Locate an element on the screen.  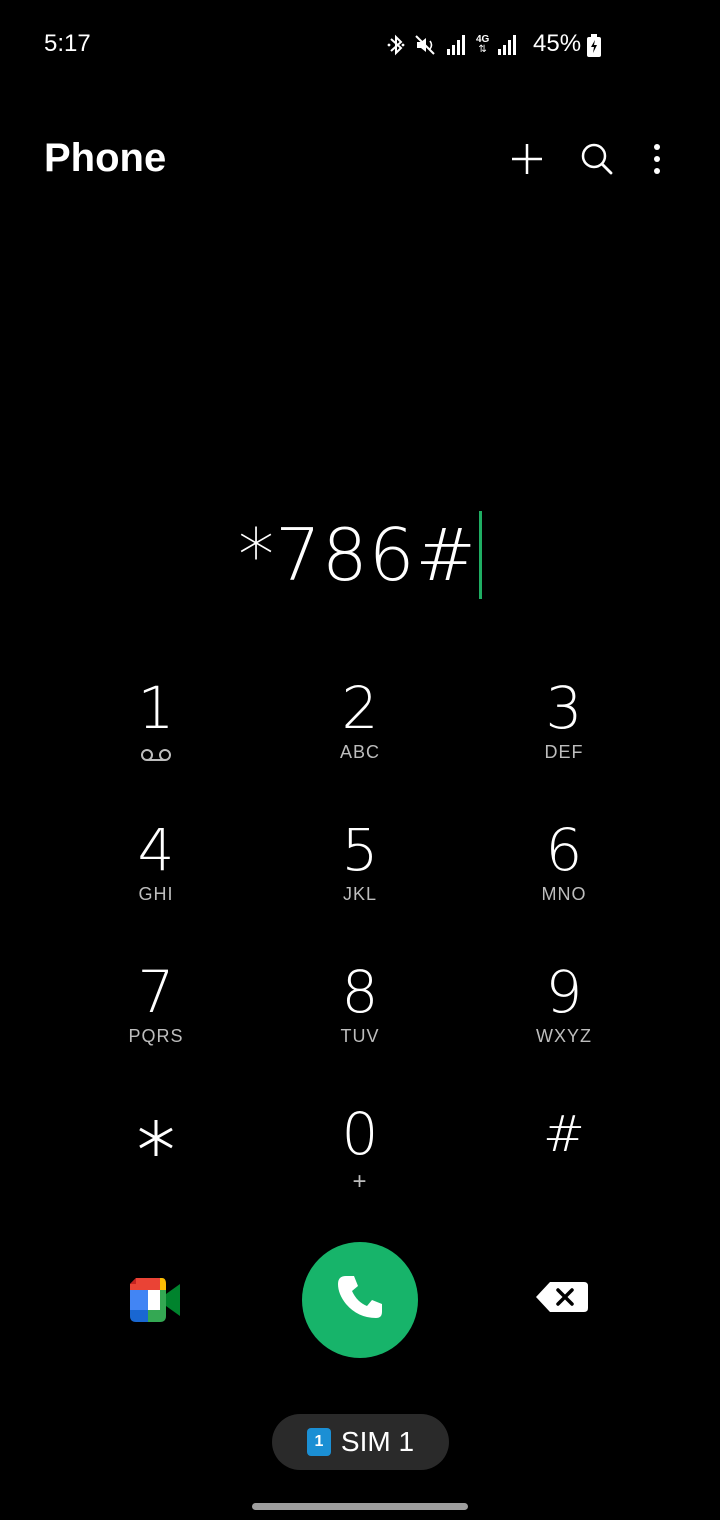
status-bar: 5:17 4G ⇅ 45% is located at coordinates (360, 45).